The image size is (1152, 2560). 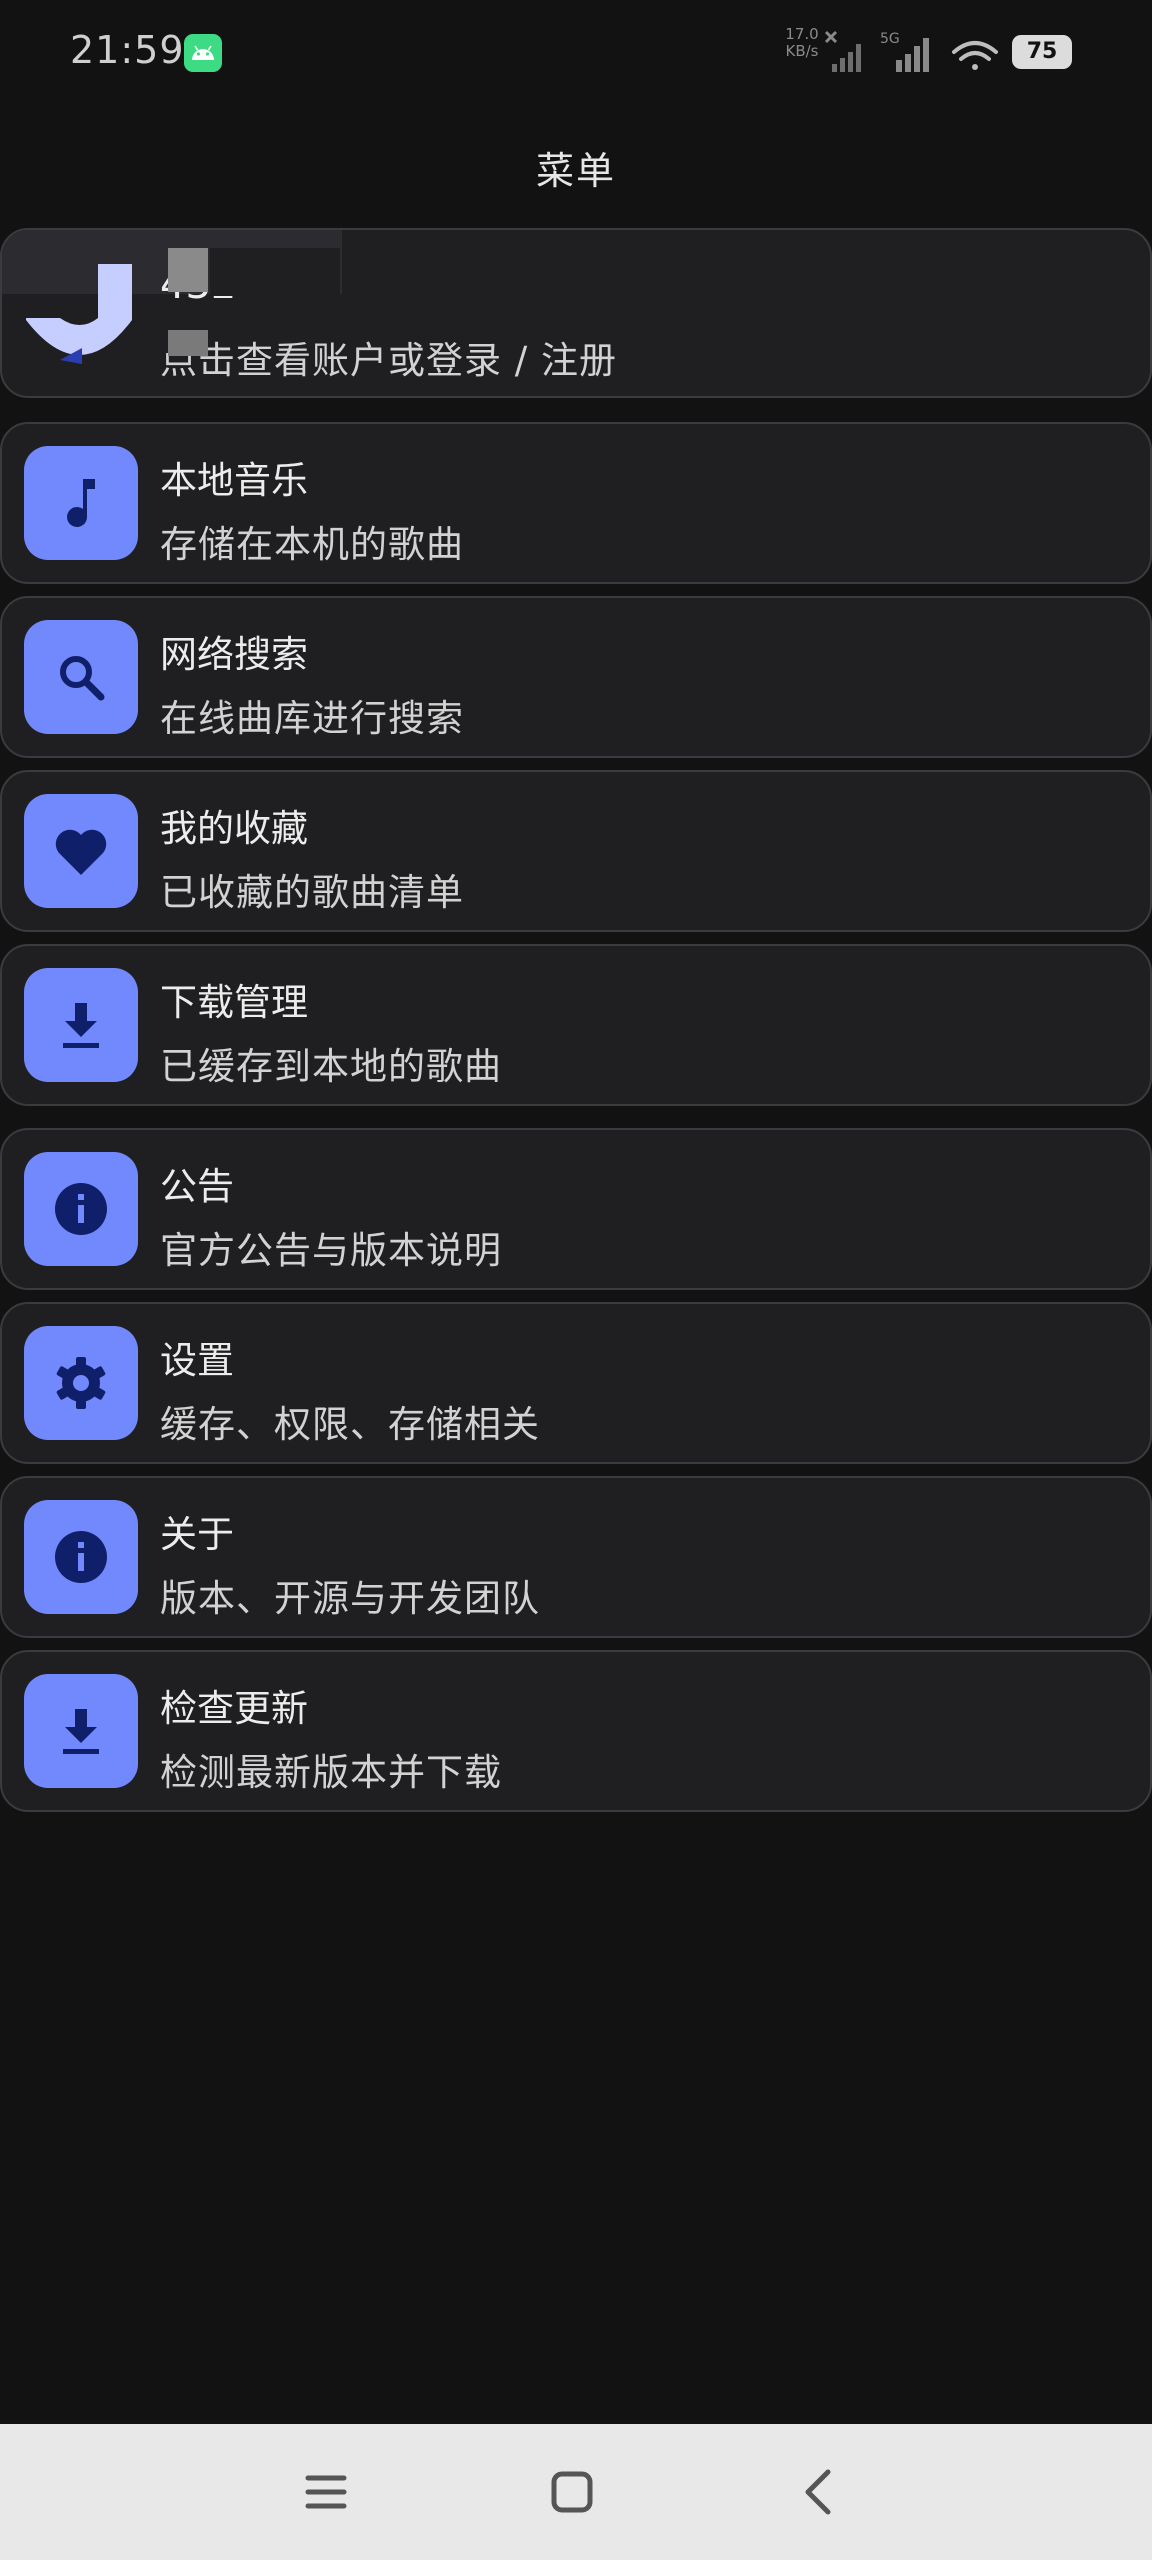 I want to click on music-note-icon, so click(x=81, y=503).